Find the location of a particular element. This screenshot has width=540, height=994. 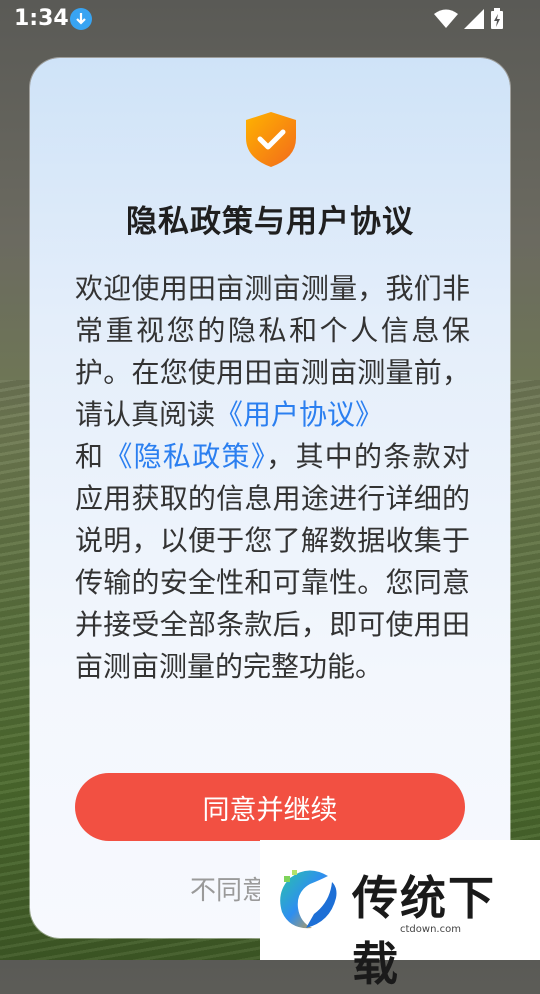

wifi-icon is located at coordinates (446, 18).